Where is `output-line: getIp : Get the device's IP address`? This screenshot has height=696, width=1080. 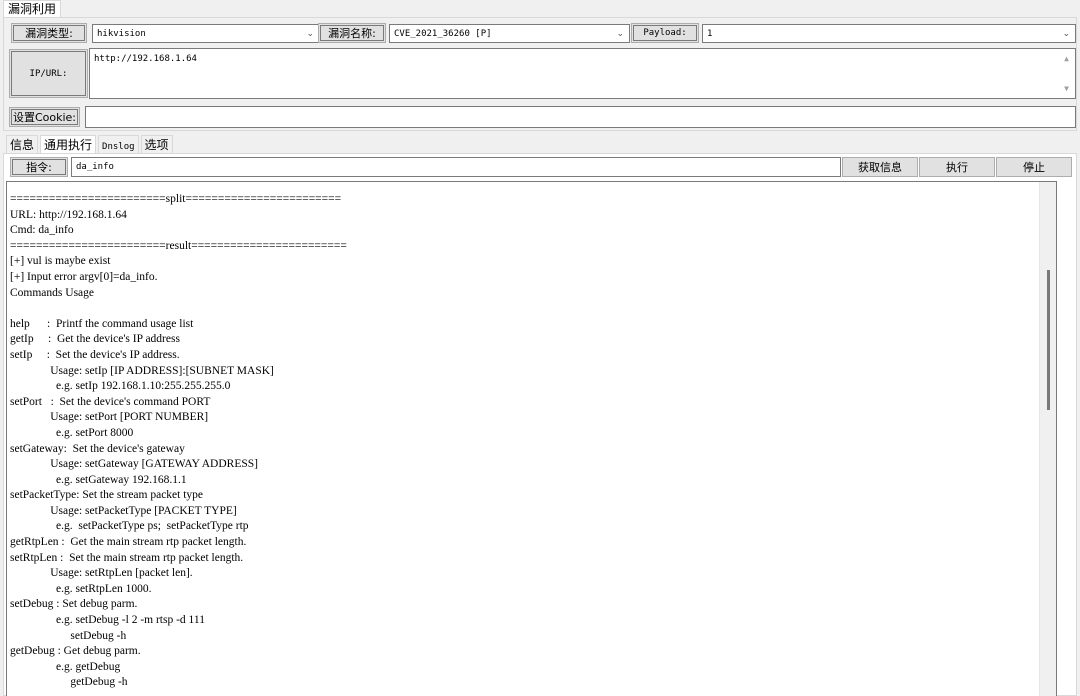 output-line: getIp : Get the device's IP address is located at coordinates (95, 339).